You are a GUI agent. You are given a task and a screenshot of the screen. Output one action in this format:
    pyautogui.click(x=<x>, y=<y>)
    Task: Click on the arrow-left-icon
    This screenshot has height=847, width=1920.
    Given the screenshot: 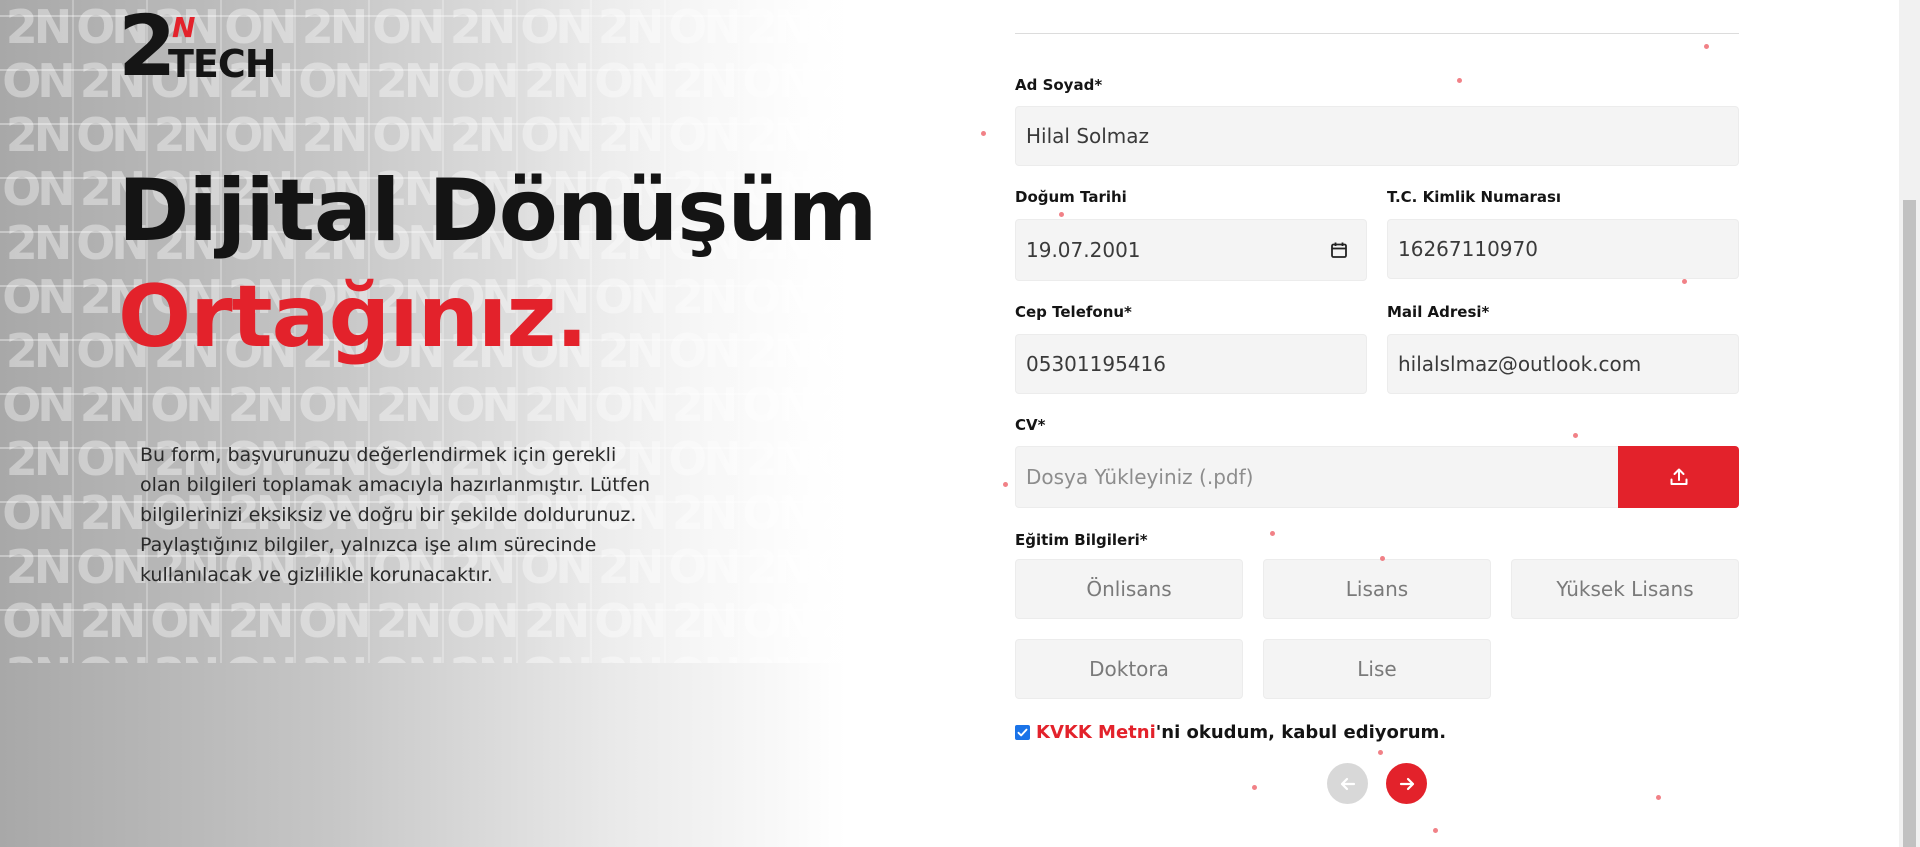 What is the action you would take?
    pyautogui.click(x=1347, y=783)
    